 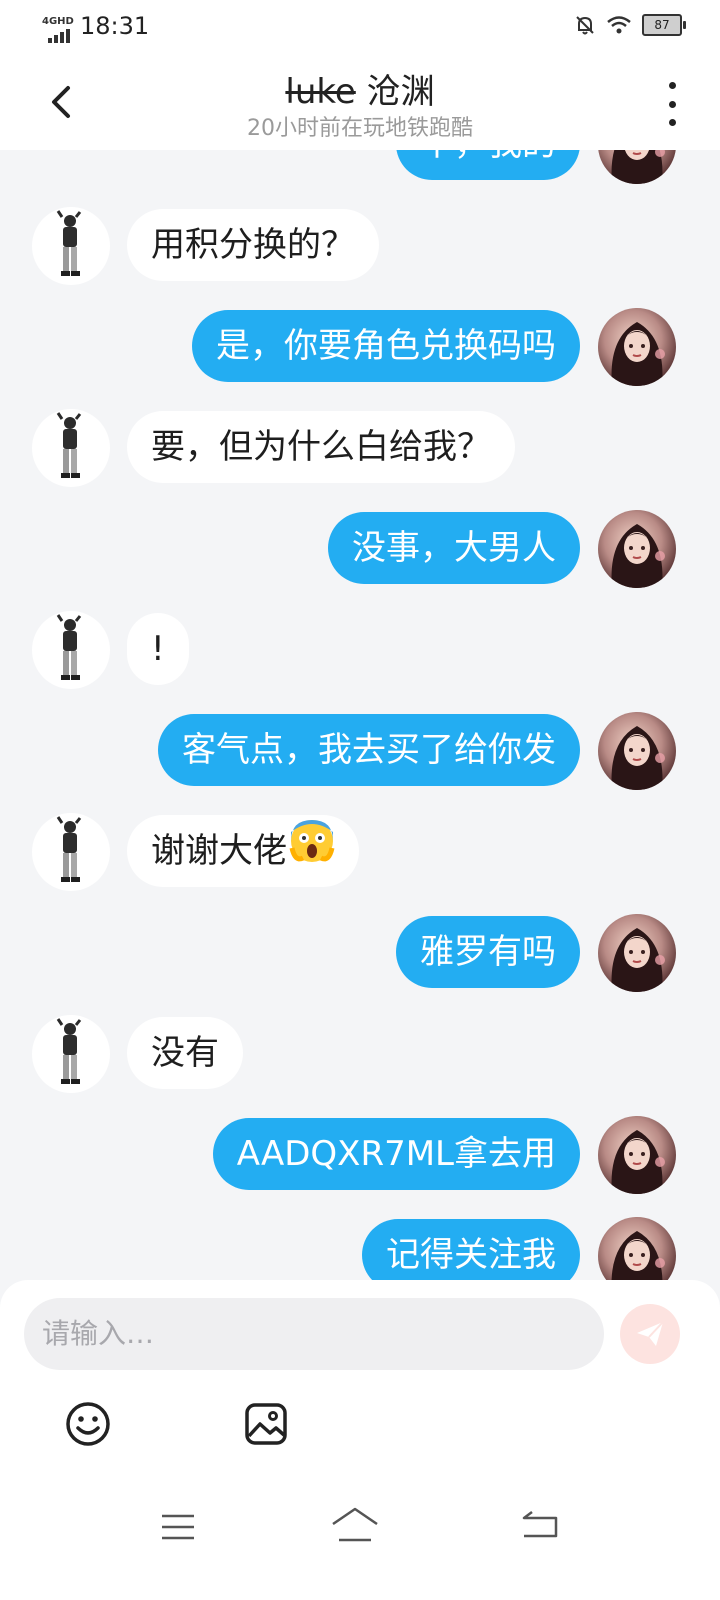 I want to click on chat-header: luke 沧渊 20小时前在玩地铁跑酷, so click(x=360, y=104).